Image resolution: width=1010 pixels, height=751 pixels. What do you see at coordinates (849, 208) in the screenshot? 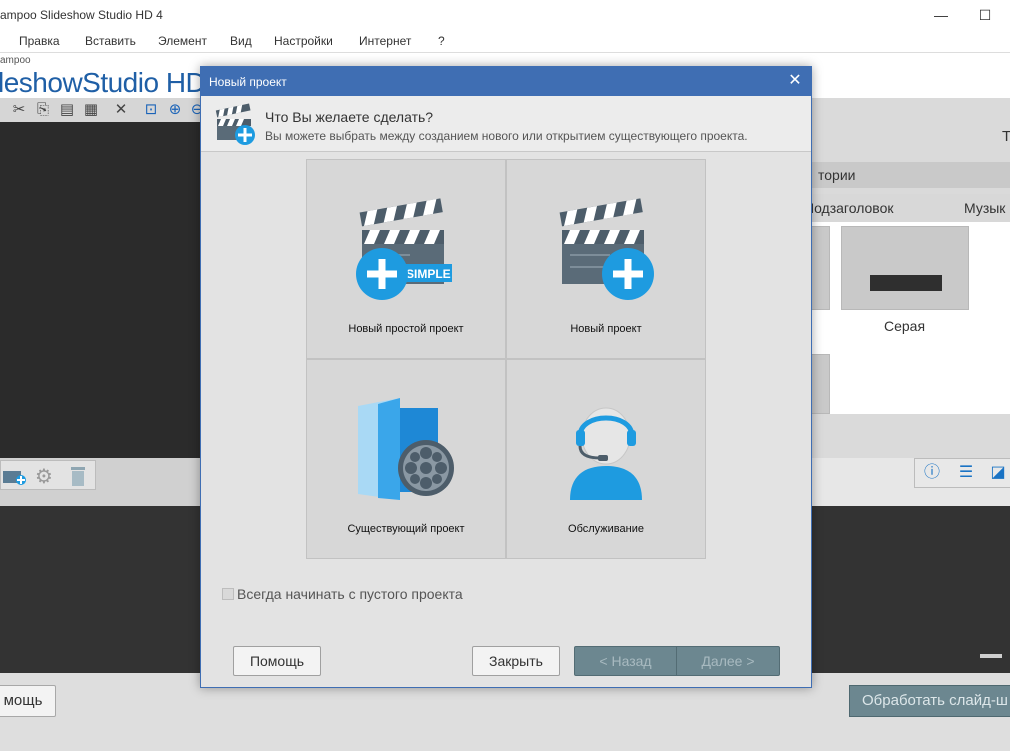
I see `tab-subtitle: Подзаголовок` at bounding box center [849, 208].